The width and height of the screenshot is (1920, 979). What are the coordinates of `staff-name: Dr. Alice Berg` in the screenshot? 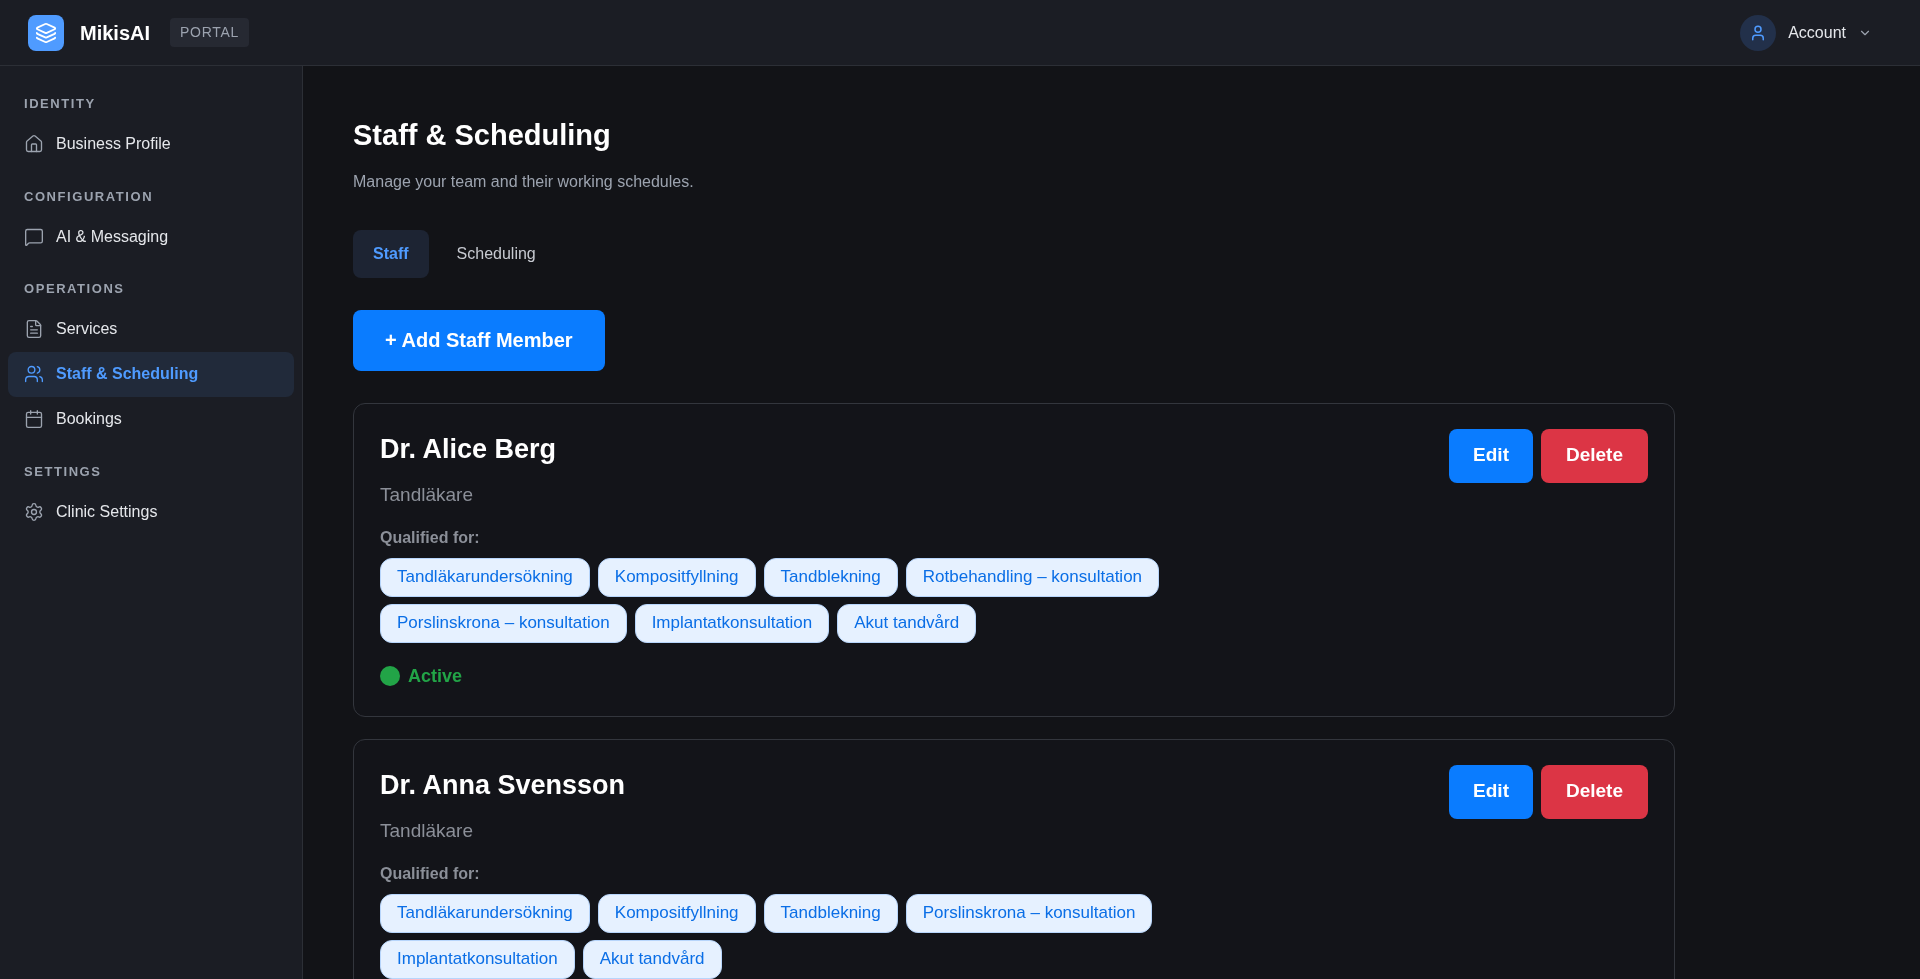 It's located at (469, 449).